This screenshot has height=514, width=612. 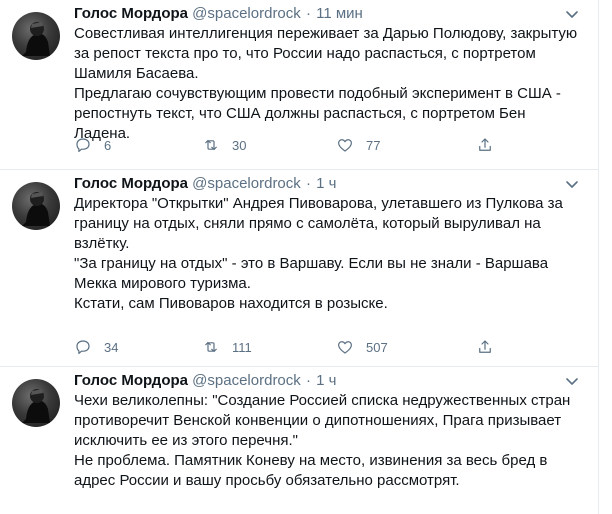 I want to click on like-count: 77, so click(x=373, y=145).